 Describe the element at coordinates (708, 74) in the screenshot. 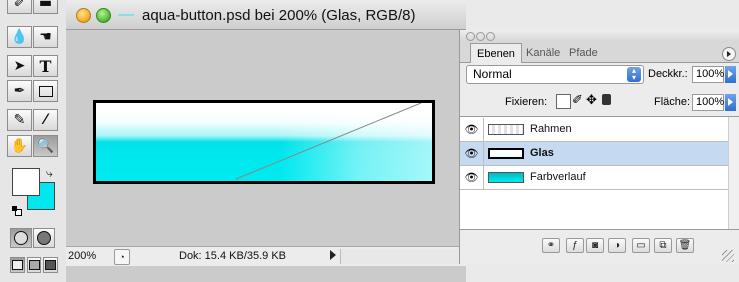

I see `opacity-input: 100%` at that location.